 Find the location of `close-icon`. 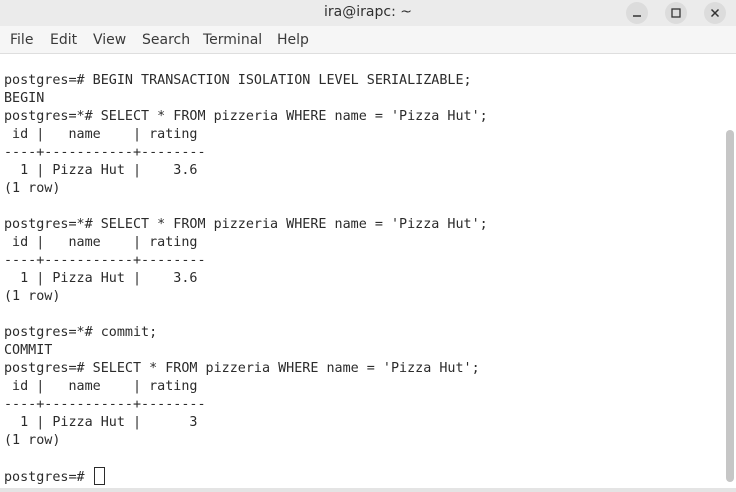

close-icon is located at coordinates (715, 13).